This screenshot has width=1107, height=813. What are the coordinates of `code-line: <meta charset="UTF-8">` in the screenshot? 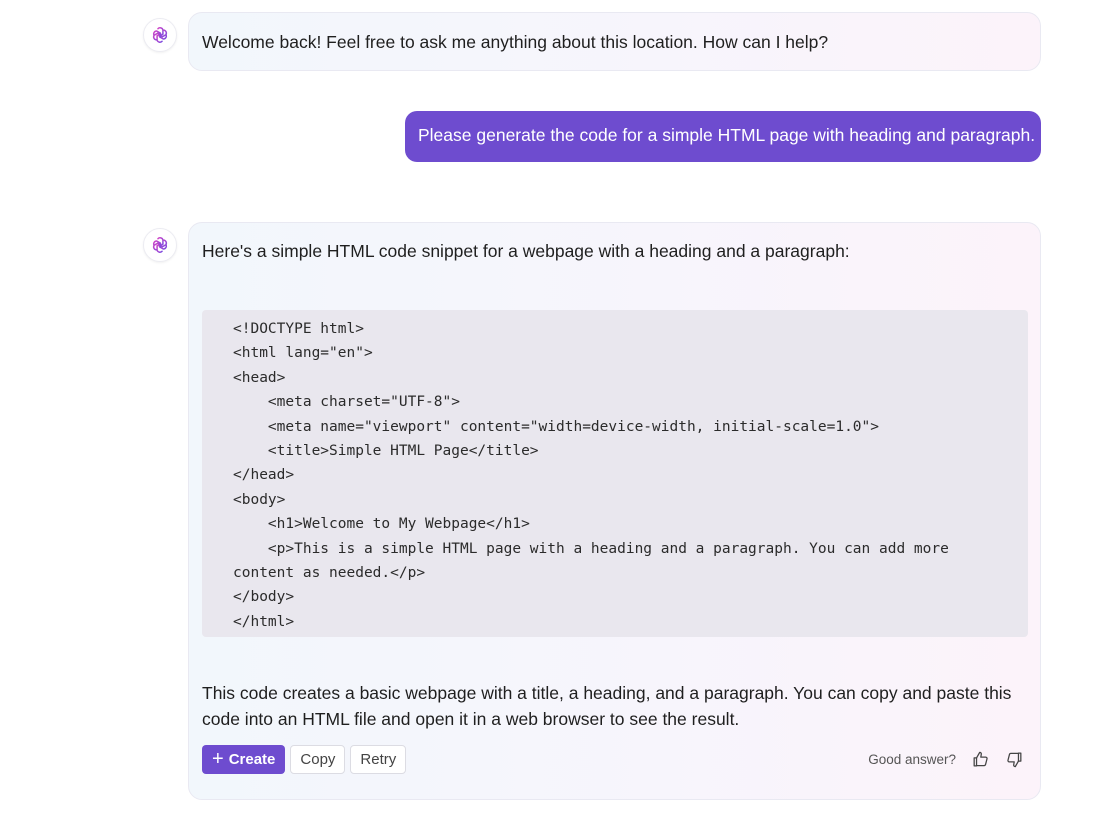 It's located at (346, 402).